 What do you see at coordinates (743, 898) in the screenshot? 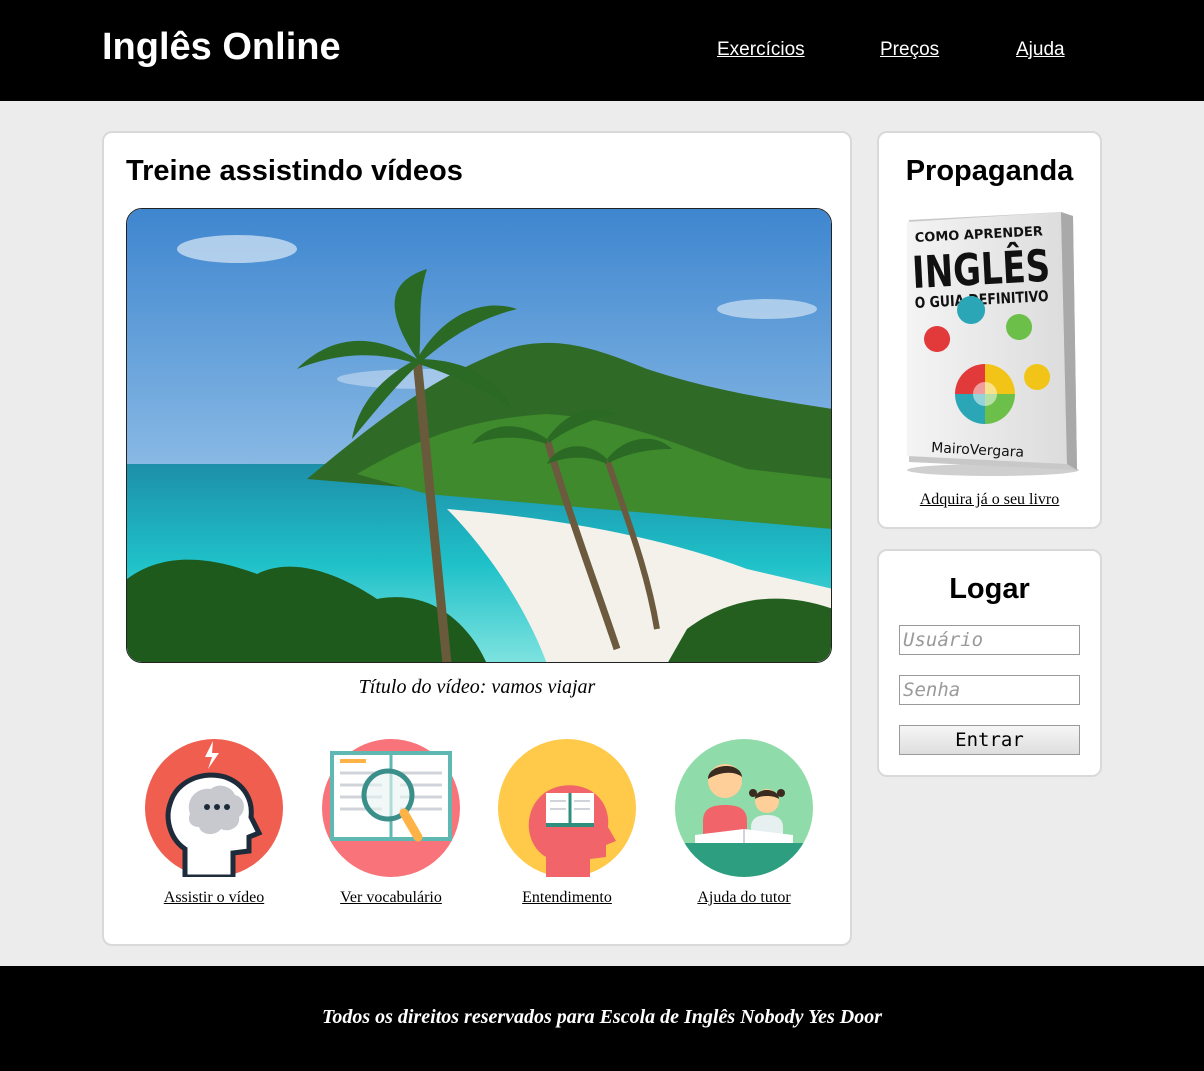
I see `feature-link-tutor: Ajuda do tutor` at bounding box center [743, 898].